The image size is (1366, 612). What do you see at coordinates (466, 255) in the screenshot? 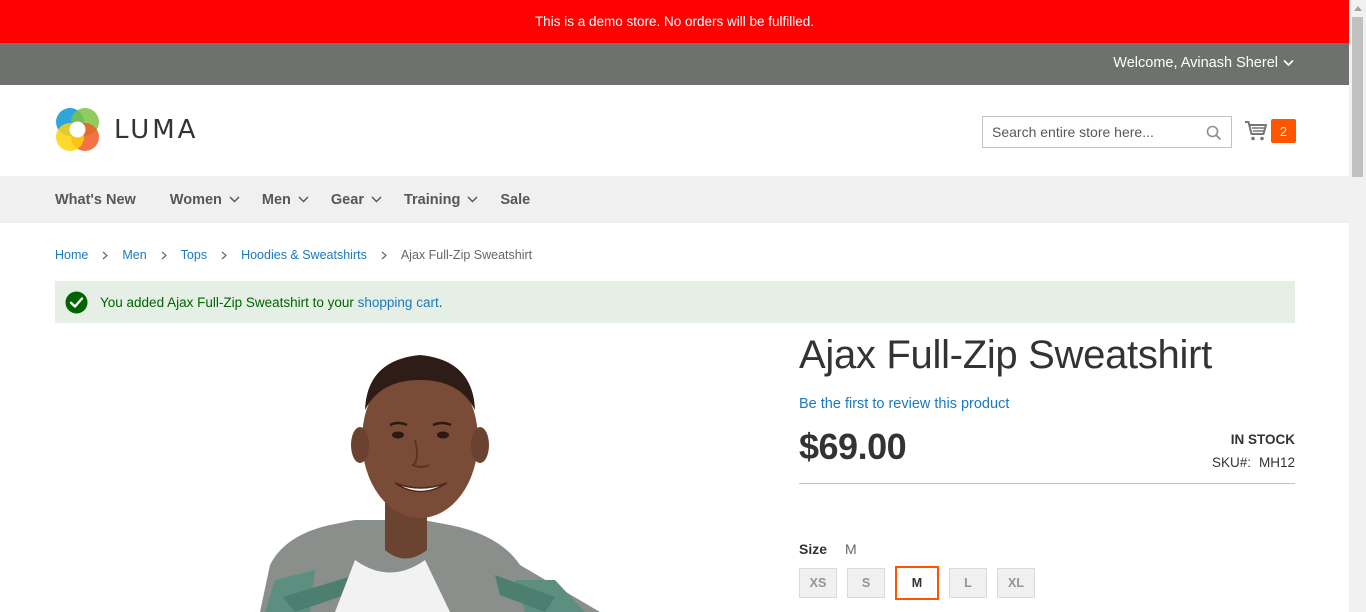
I see `breadcrumb-current: Ajax Full-Zip Sweatshirt` at bounding box center [466, 255].